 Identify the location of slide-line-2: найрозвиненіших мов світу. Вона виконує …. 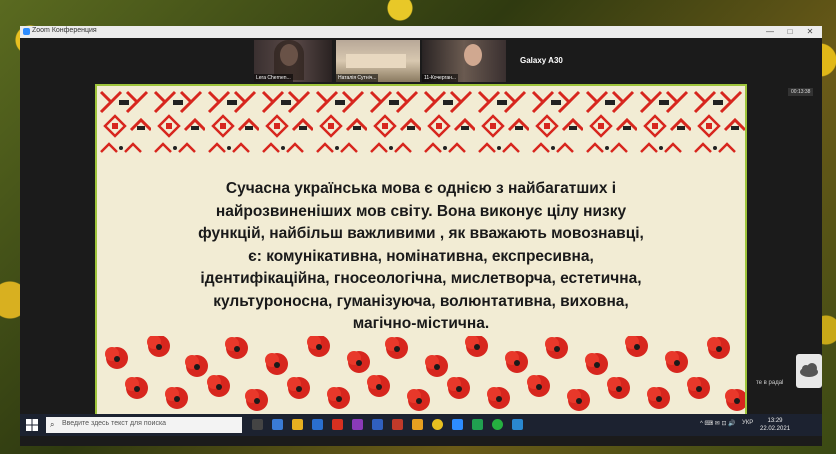
(421, 211).